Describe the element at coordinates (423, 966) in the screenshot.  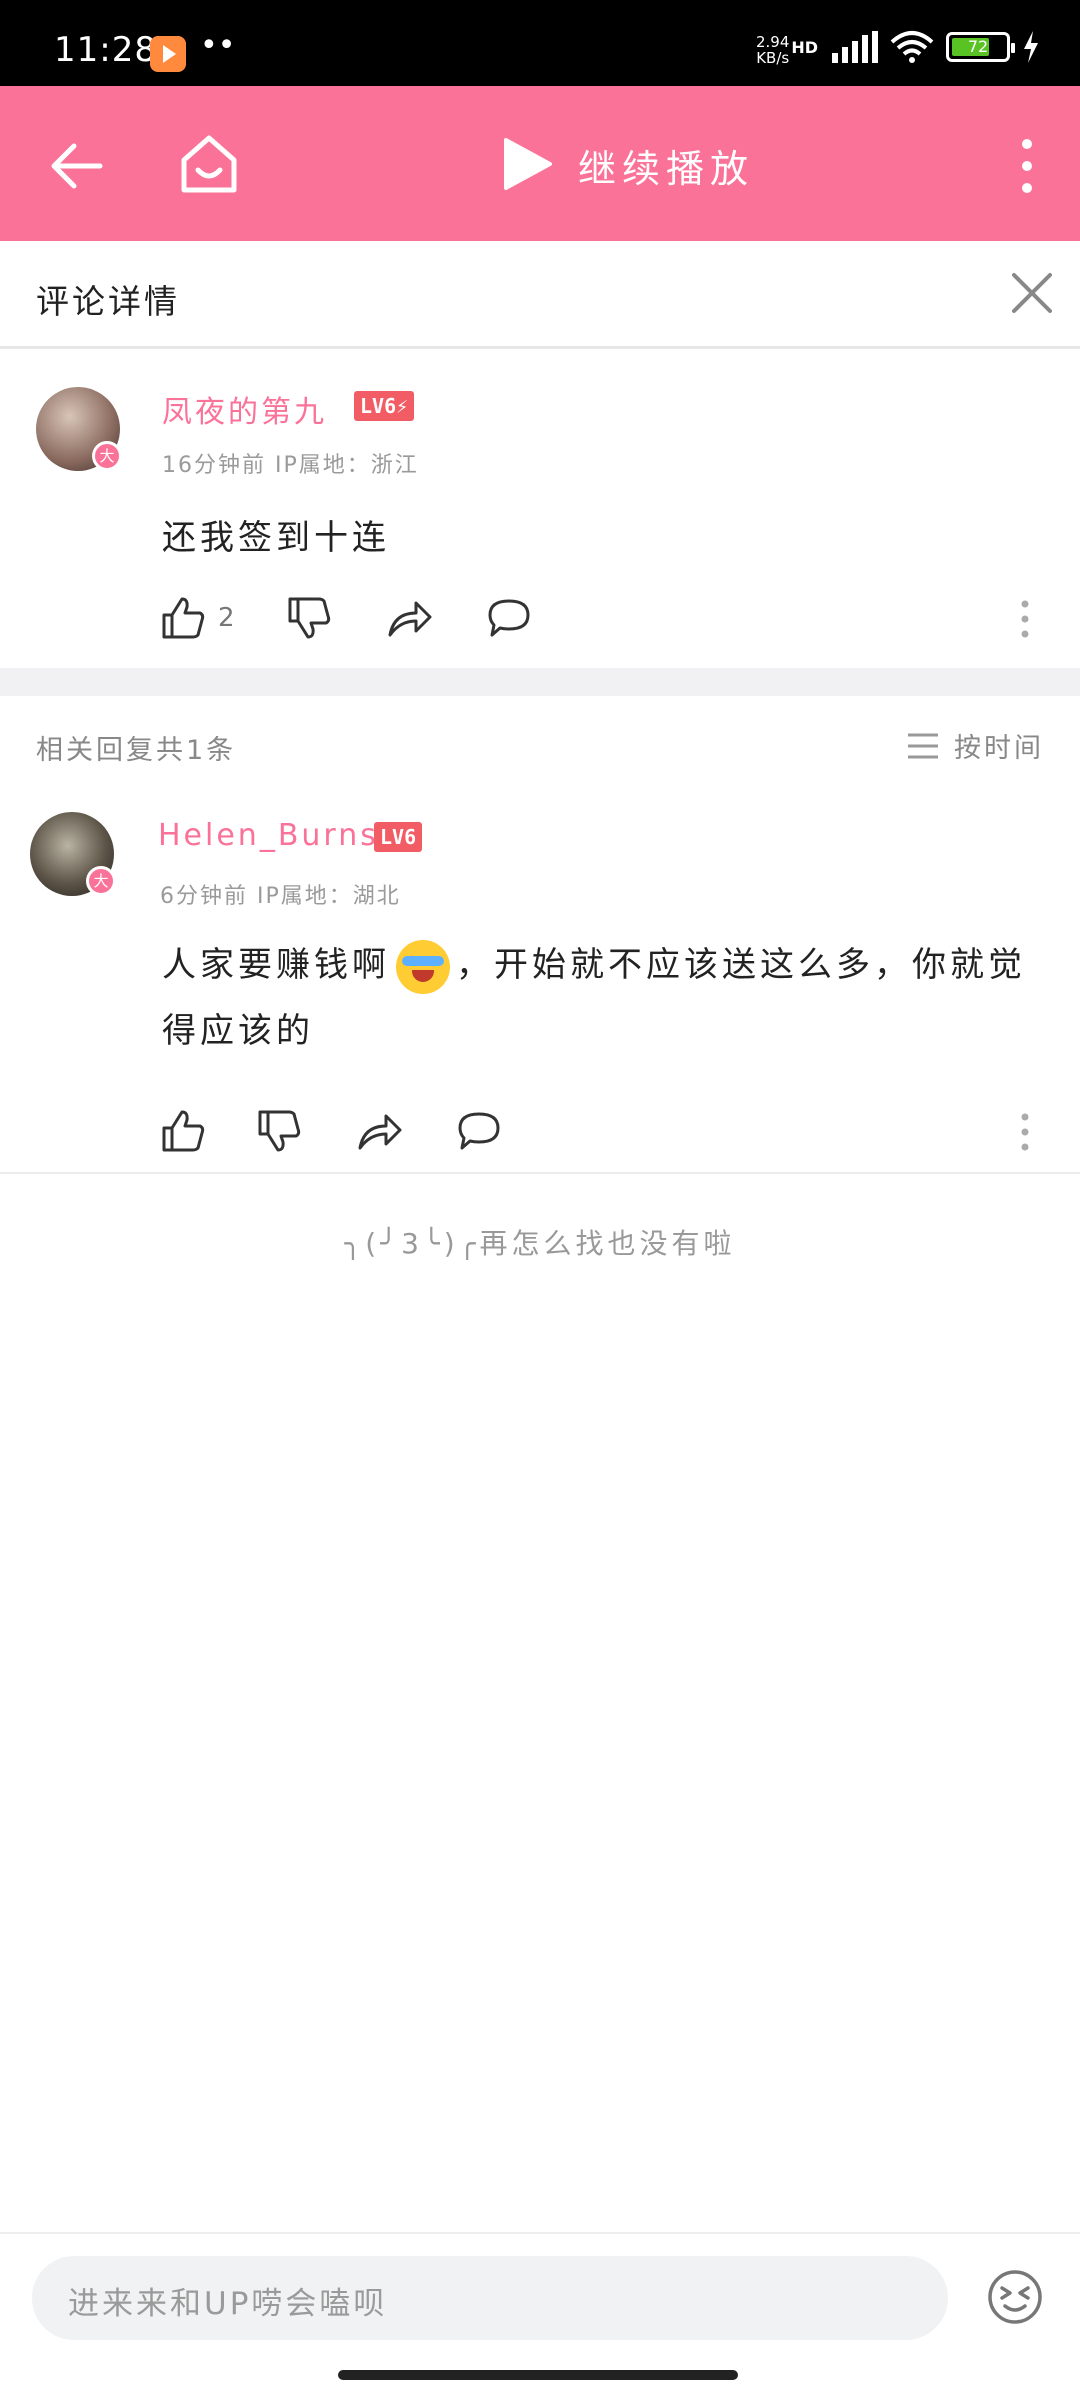
I see `laughing-crying-emoji-icon` at that location.